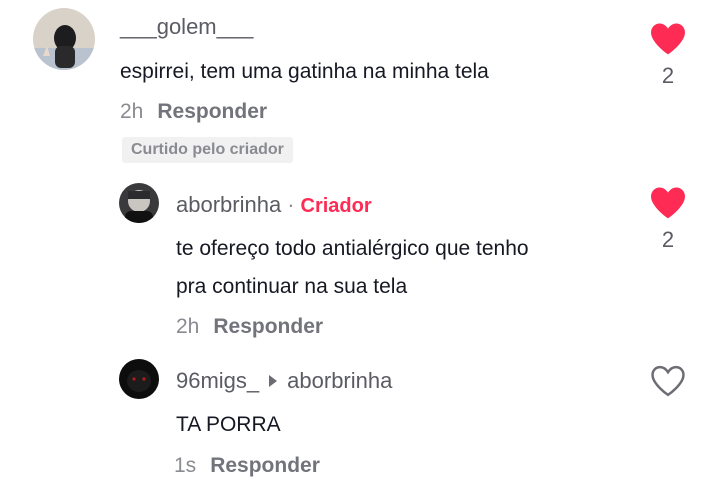 Image resolution: width=715 pixels, height=491 pixels. Describe the element at coordinates (207, 150) in the screenshot. I see `liked-by-creator-badge: Curtido pelo criador` at that location.